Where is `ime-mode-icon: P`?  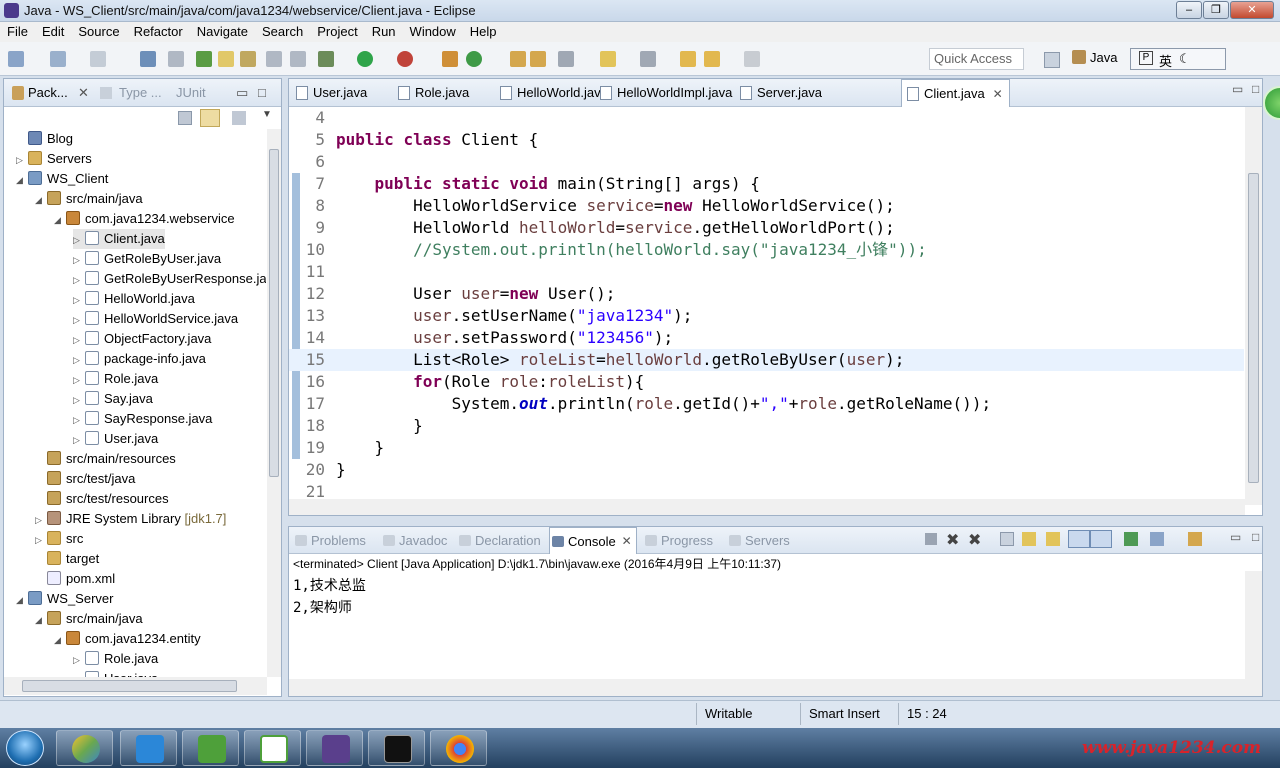
ime-mode-icon: P is located at coordinates (1146, 58).